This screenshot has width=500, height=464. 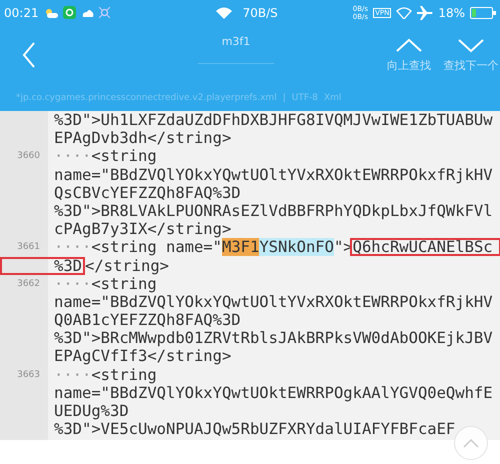 I want to click on battery-percent: 18%, so click(x=451, y=13).